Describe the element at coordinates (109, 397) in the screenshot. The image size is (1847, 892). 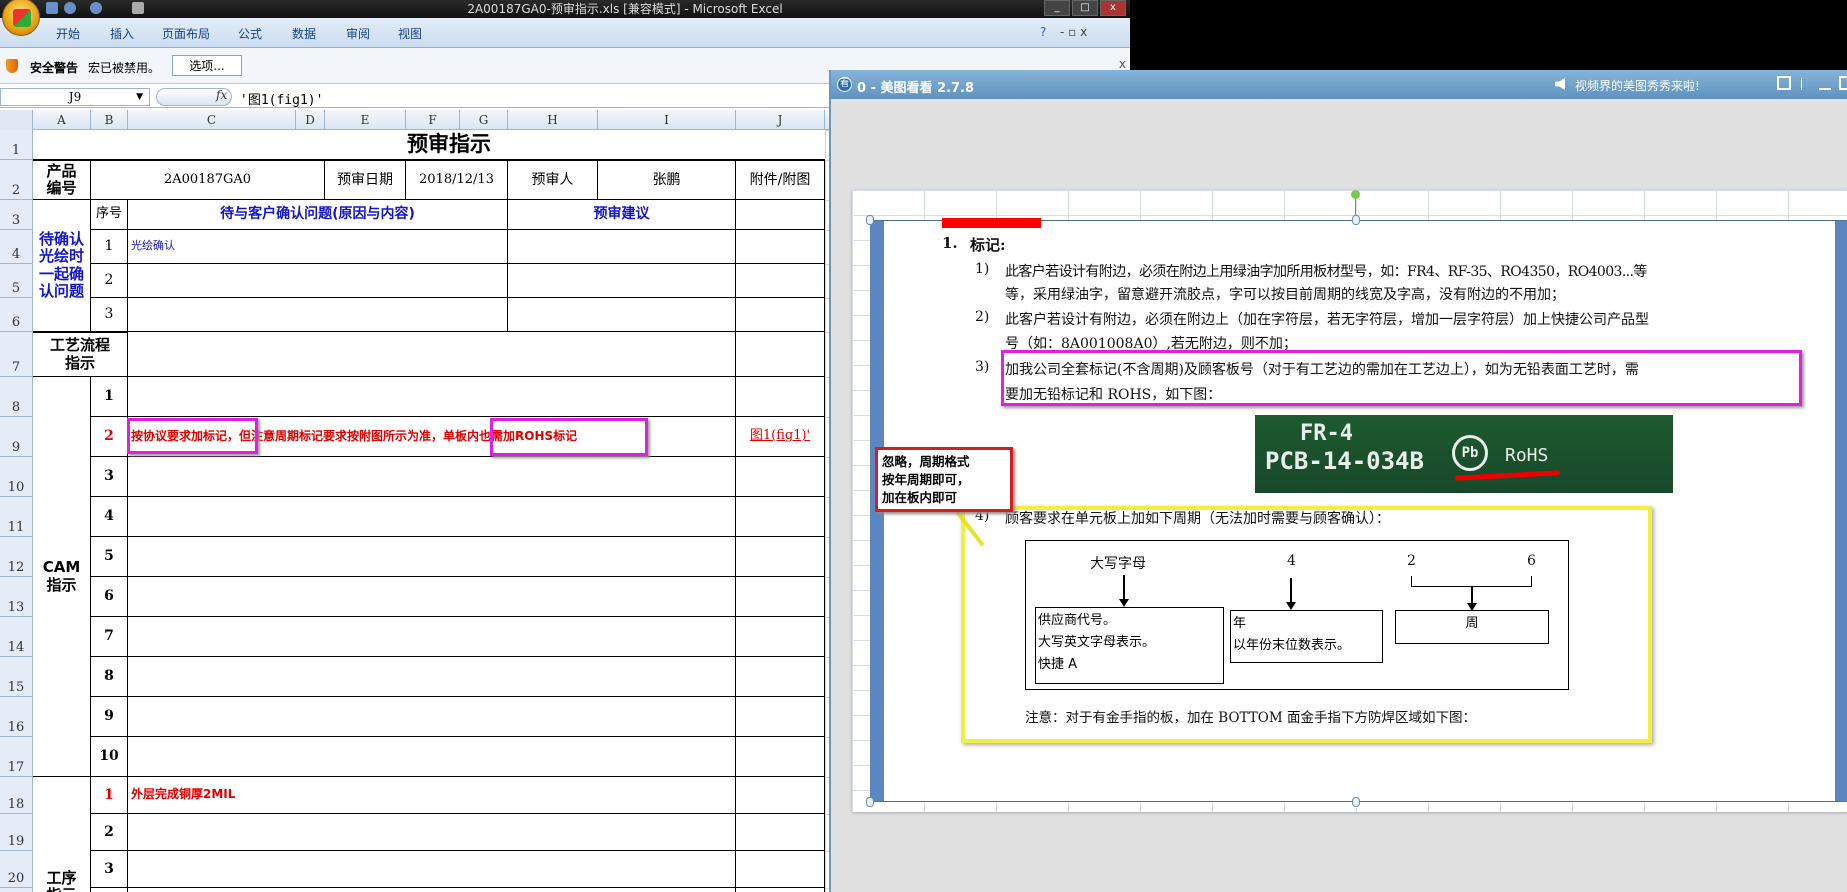
I see `cam-seq-number: 1` at that location.